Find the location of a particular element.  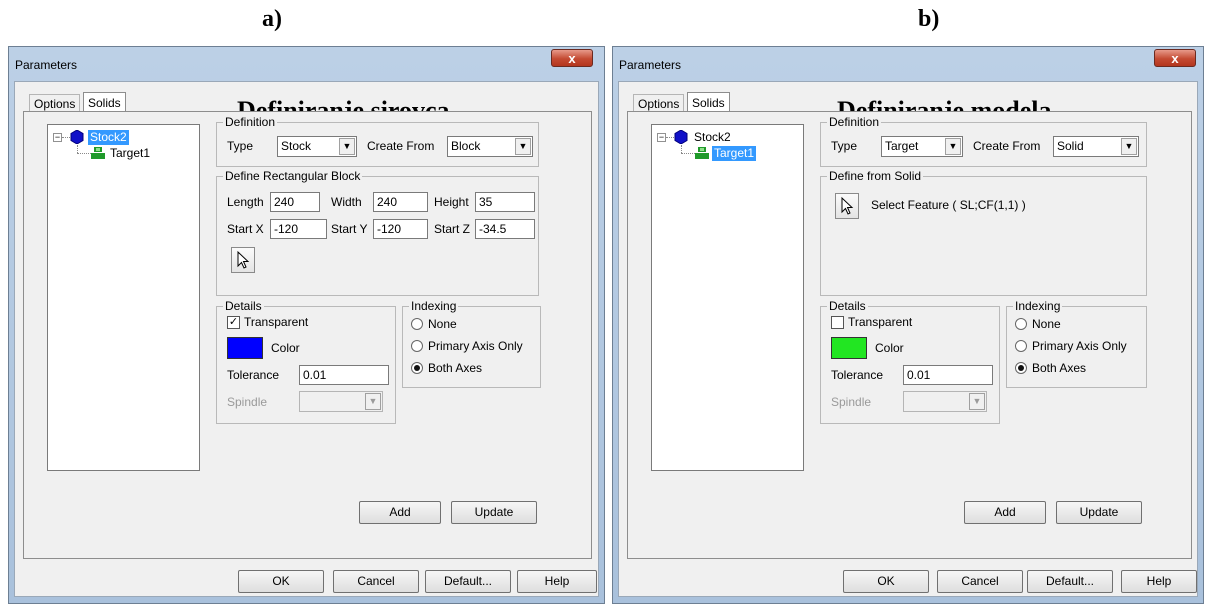

height-input: 35 is located at coordinates (505, 202).